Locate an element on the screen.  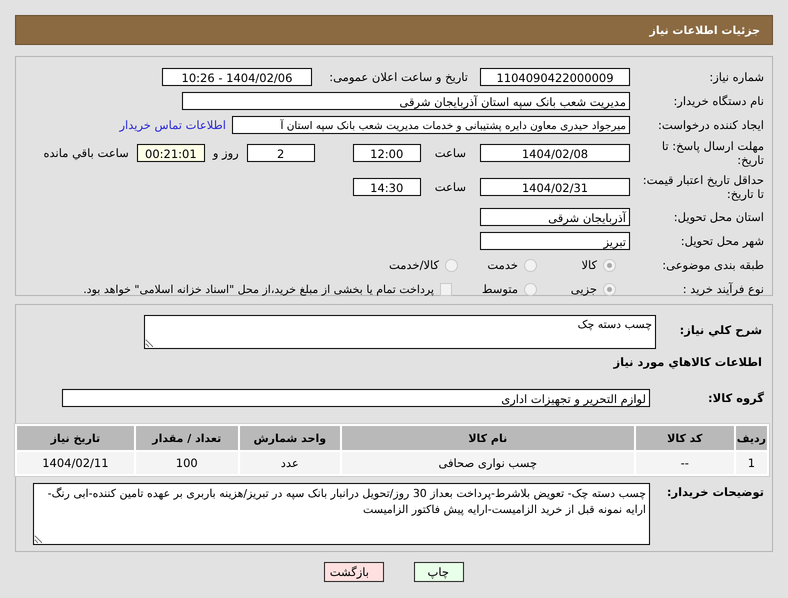
column-header: تعداد / مقدار is located at coordinates (187, 438).